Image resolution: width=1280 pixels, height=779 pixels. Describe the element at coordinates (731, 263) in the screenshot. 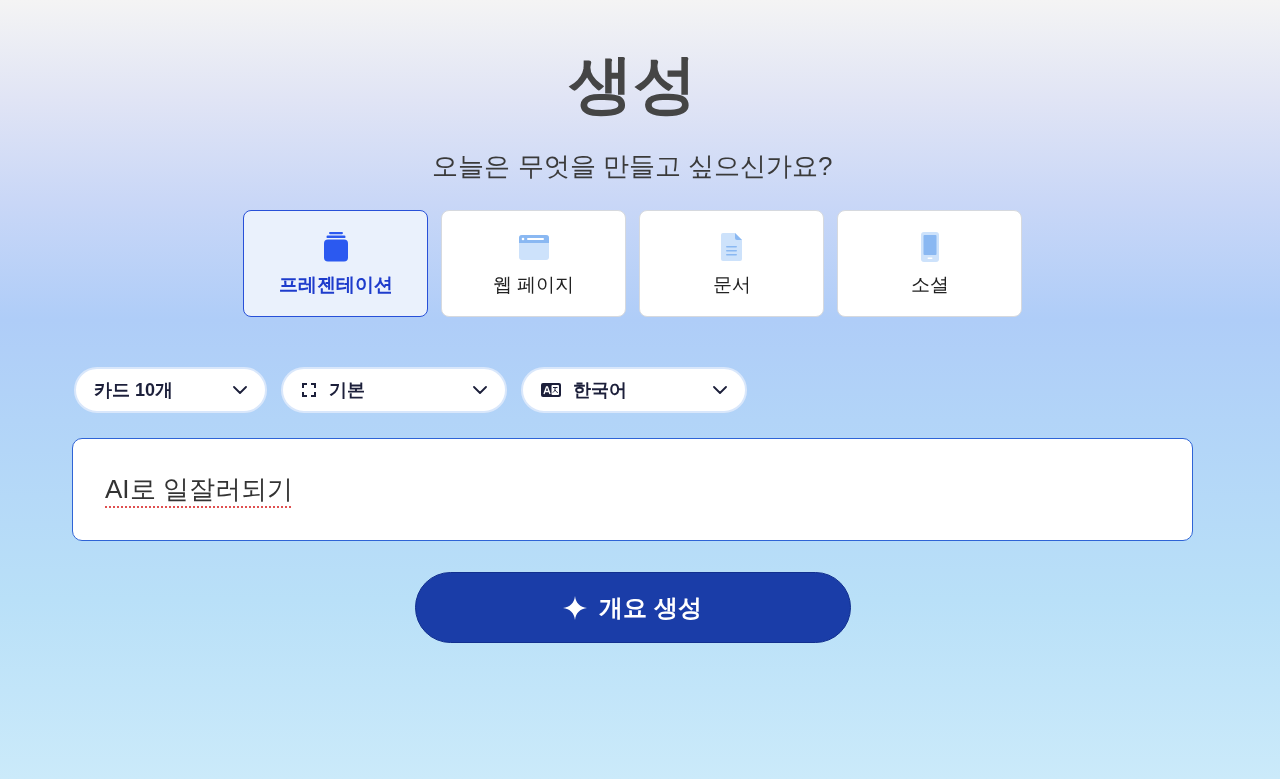

I see `content-type-tab: 문서` at that location.